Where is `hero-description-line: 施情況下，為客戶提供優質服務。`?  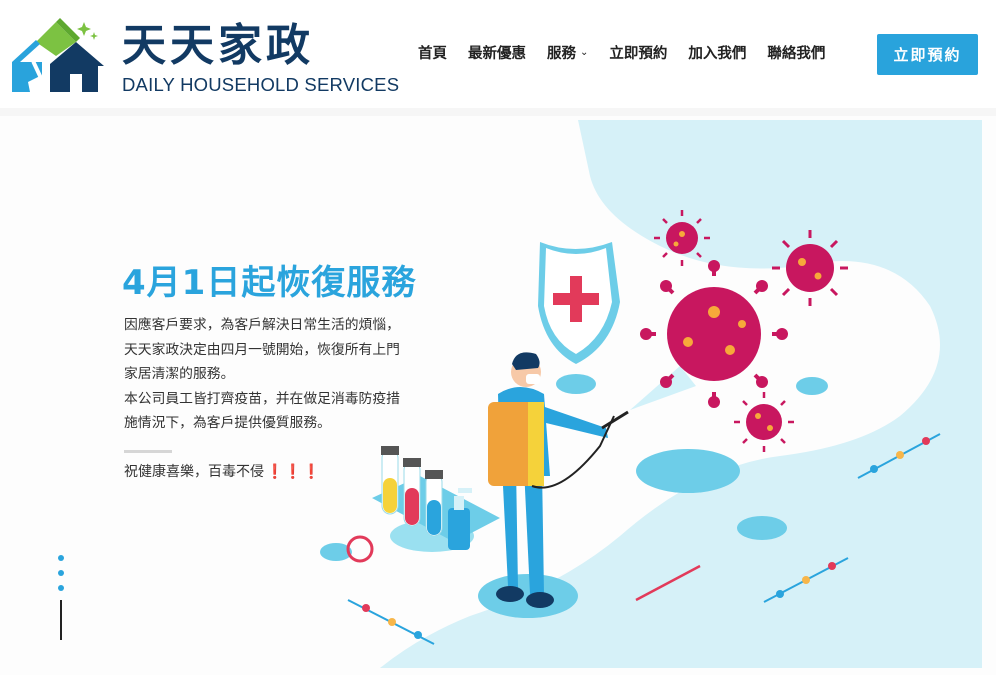
hero-description-line: 施情況下，為客戶提供優質服務。 is located at coordinates (227, 423).